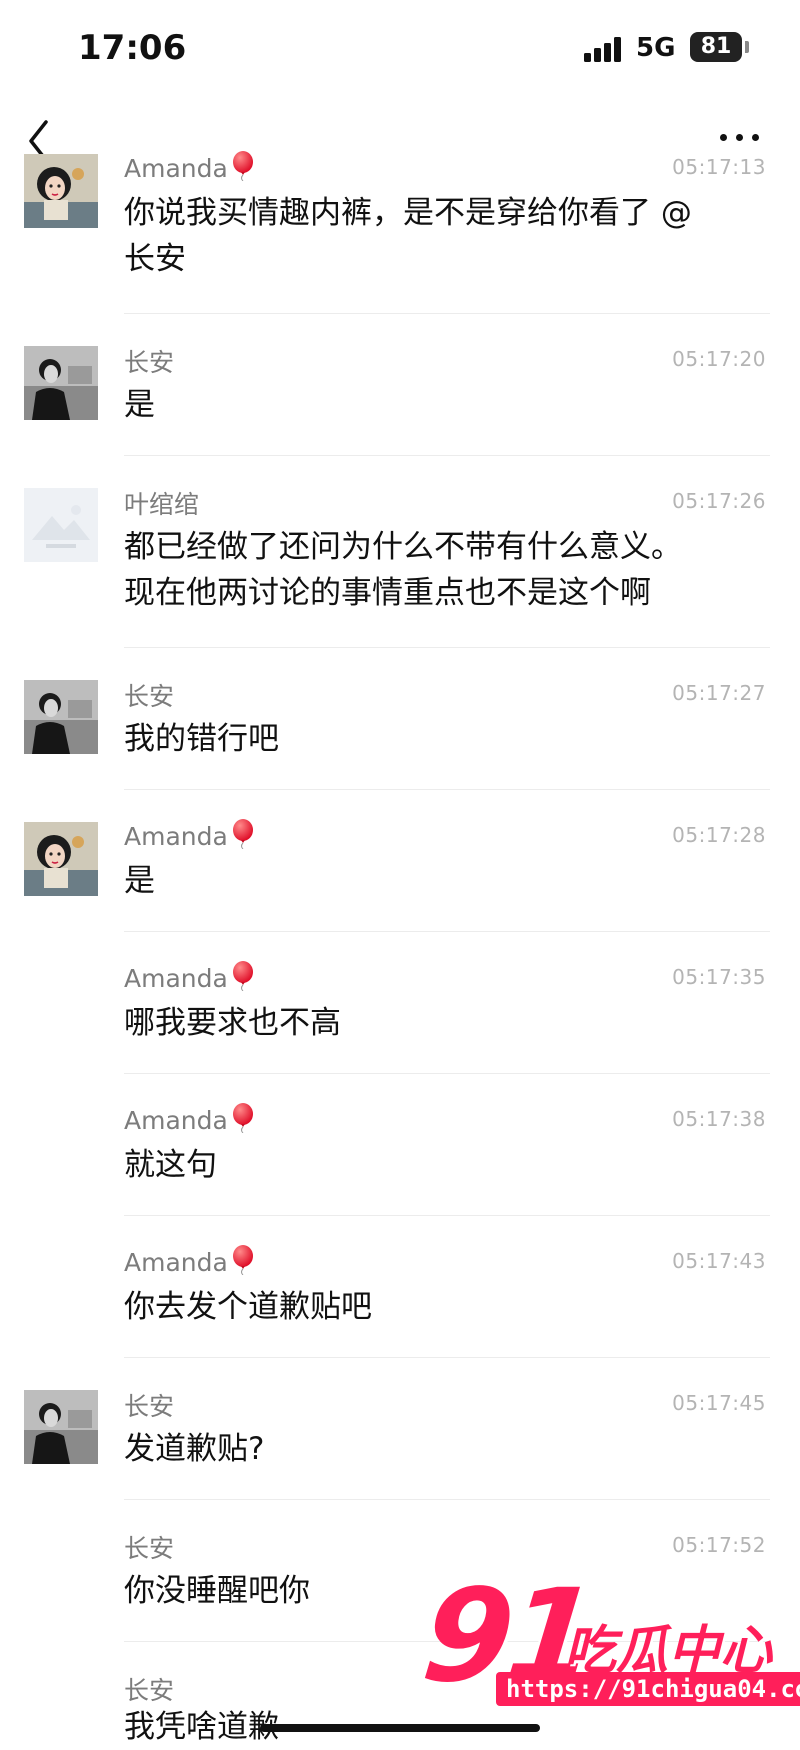  Describe the element at coordinates (408, 236) in the screenshot. I see `message-text: 你说我买情趣内裤，是不是穿给你看了 @ 长安` at that location.